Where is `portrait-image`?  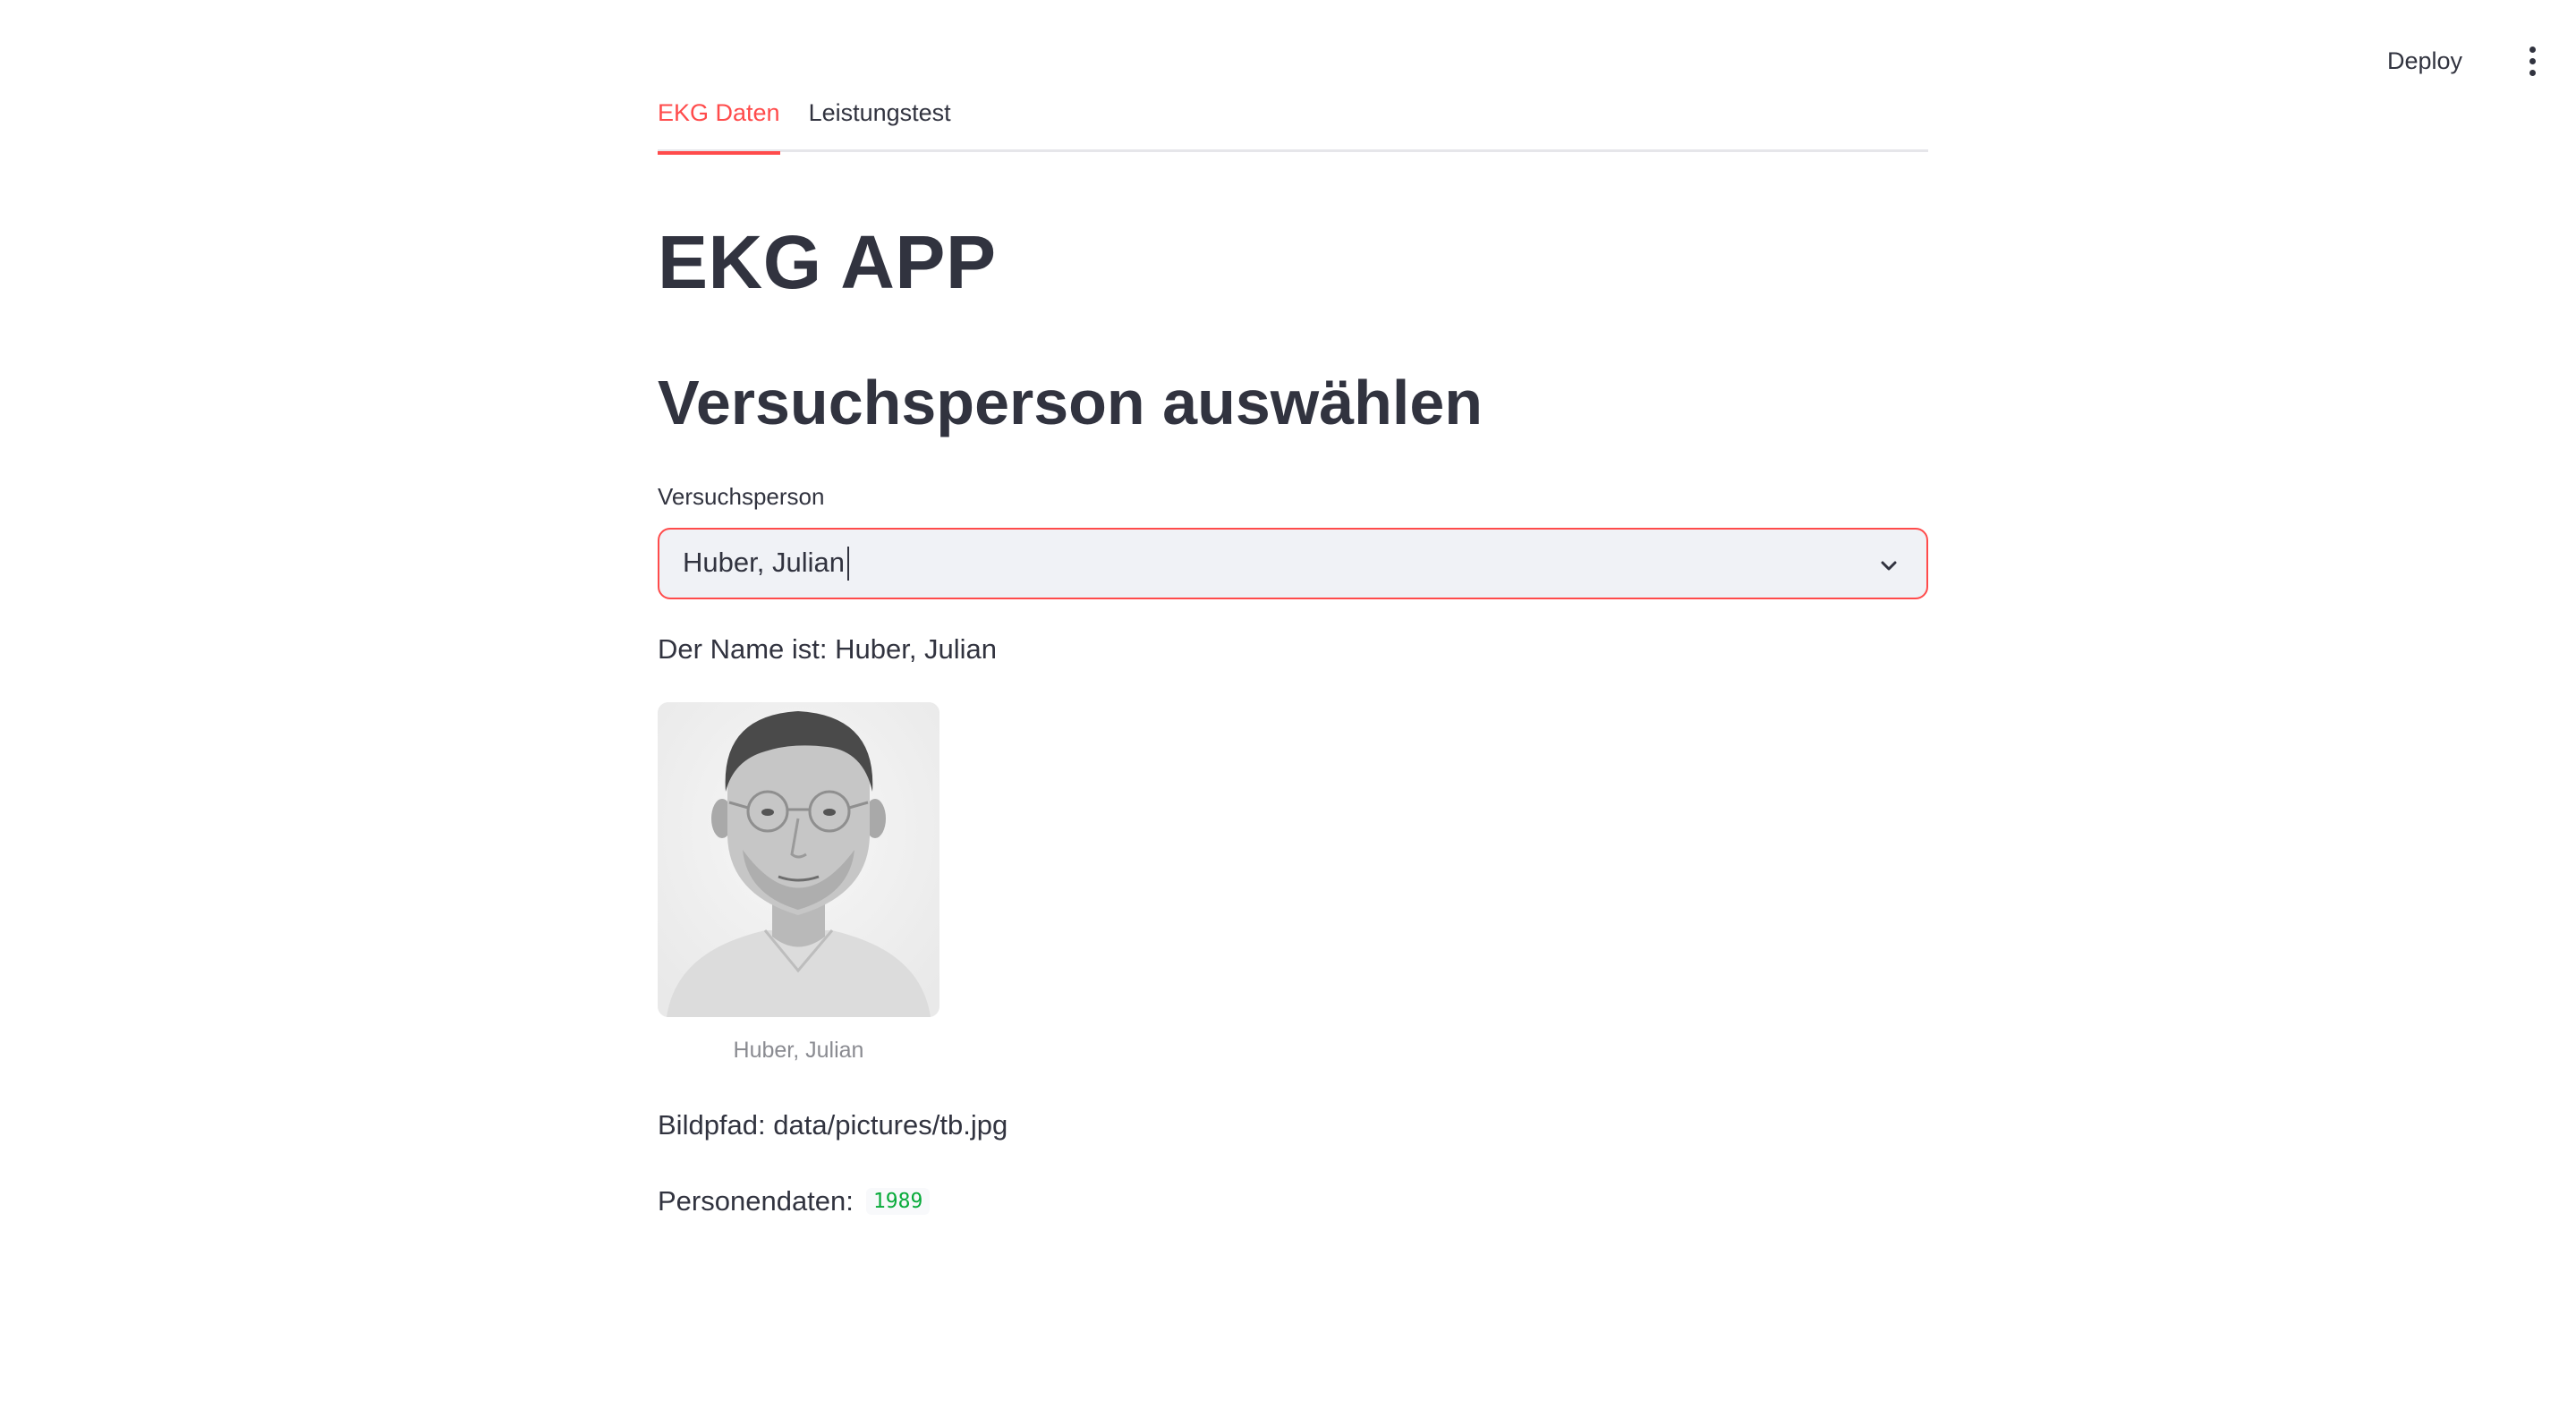 portrait-image is located at coordinates (798, 859).